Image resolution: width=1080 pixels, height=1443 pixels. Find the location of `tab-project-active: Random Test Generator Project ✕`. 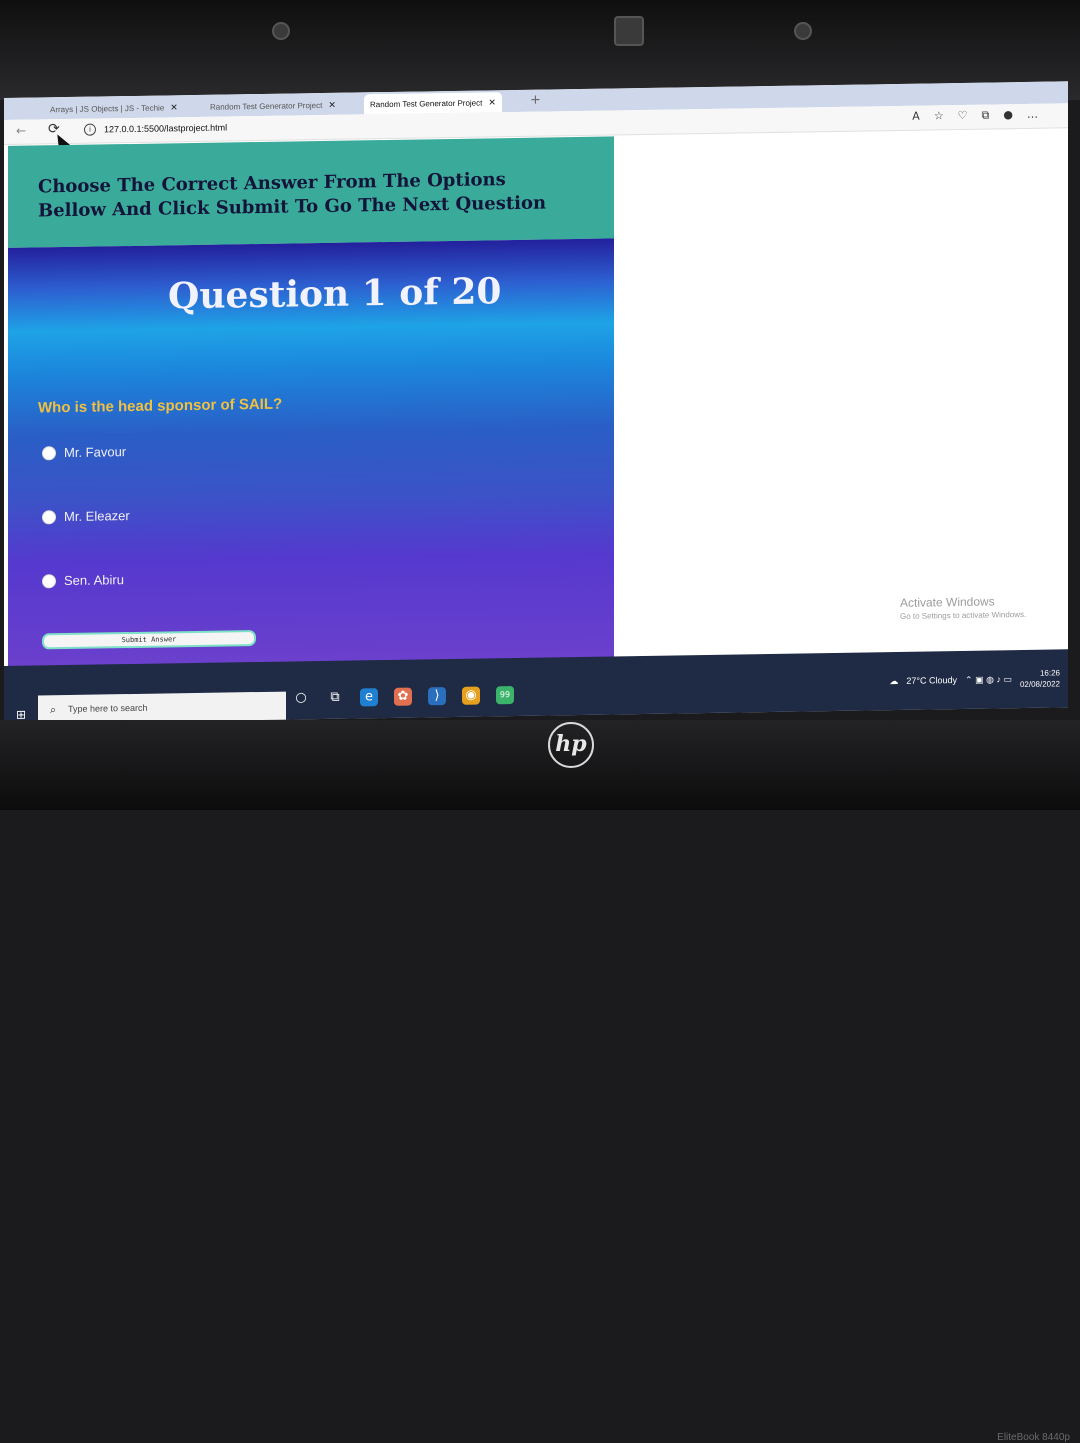

tab-project-active: Random Test Generator Project ✕ is located at coordinates (433, 103).